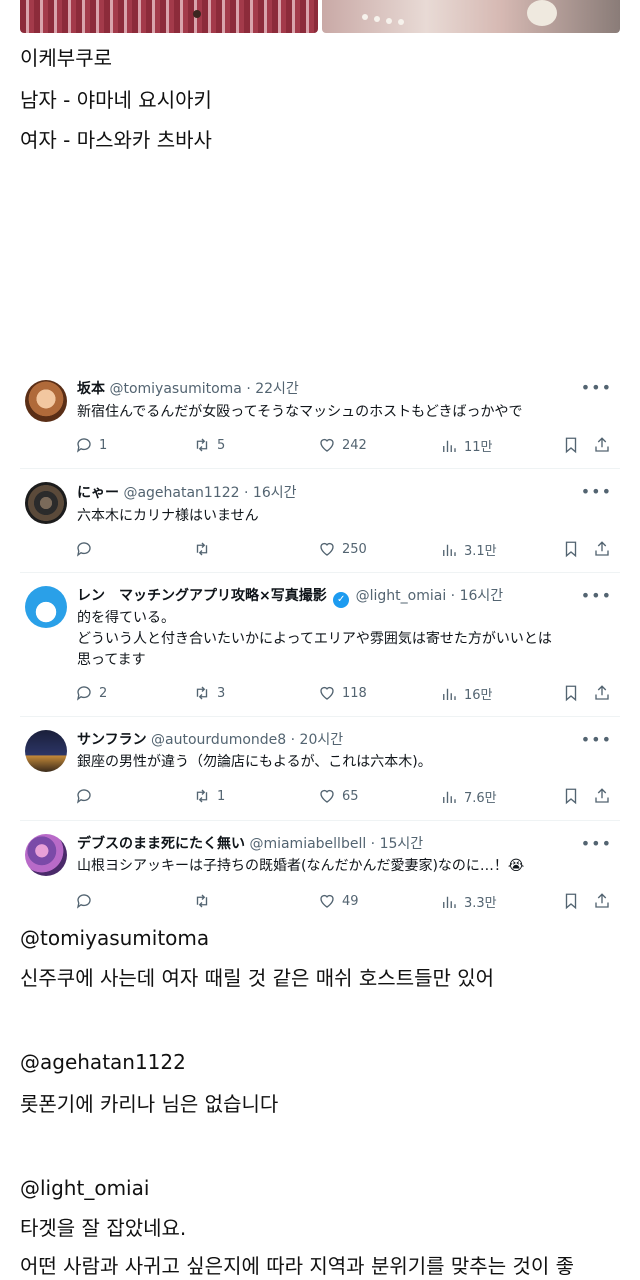  Describe the element at coordinates (471, 16) in the screenshot. I see `photo-pearls-rose` at that location.